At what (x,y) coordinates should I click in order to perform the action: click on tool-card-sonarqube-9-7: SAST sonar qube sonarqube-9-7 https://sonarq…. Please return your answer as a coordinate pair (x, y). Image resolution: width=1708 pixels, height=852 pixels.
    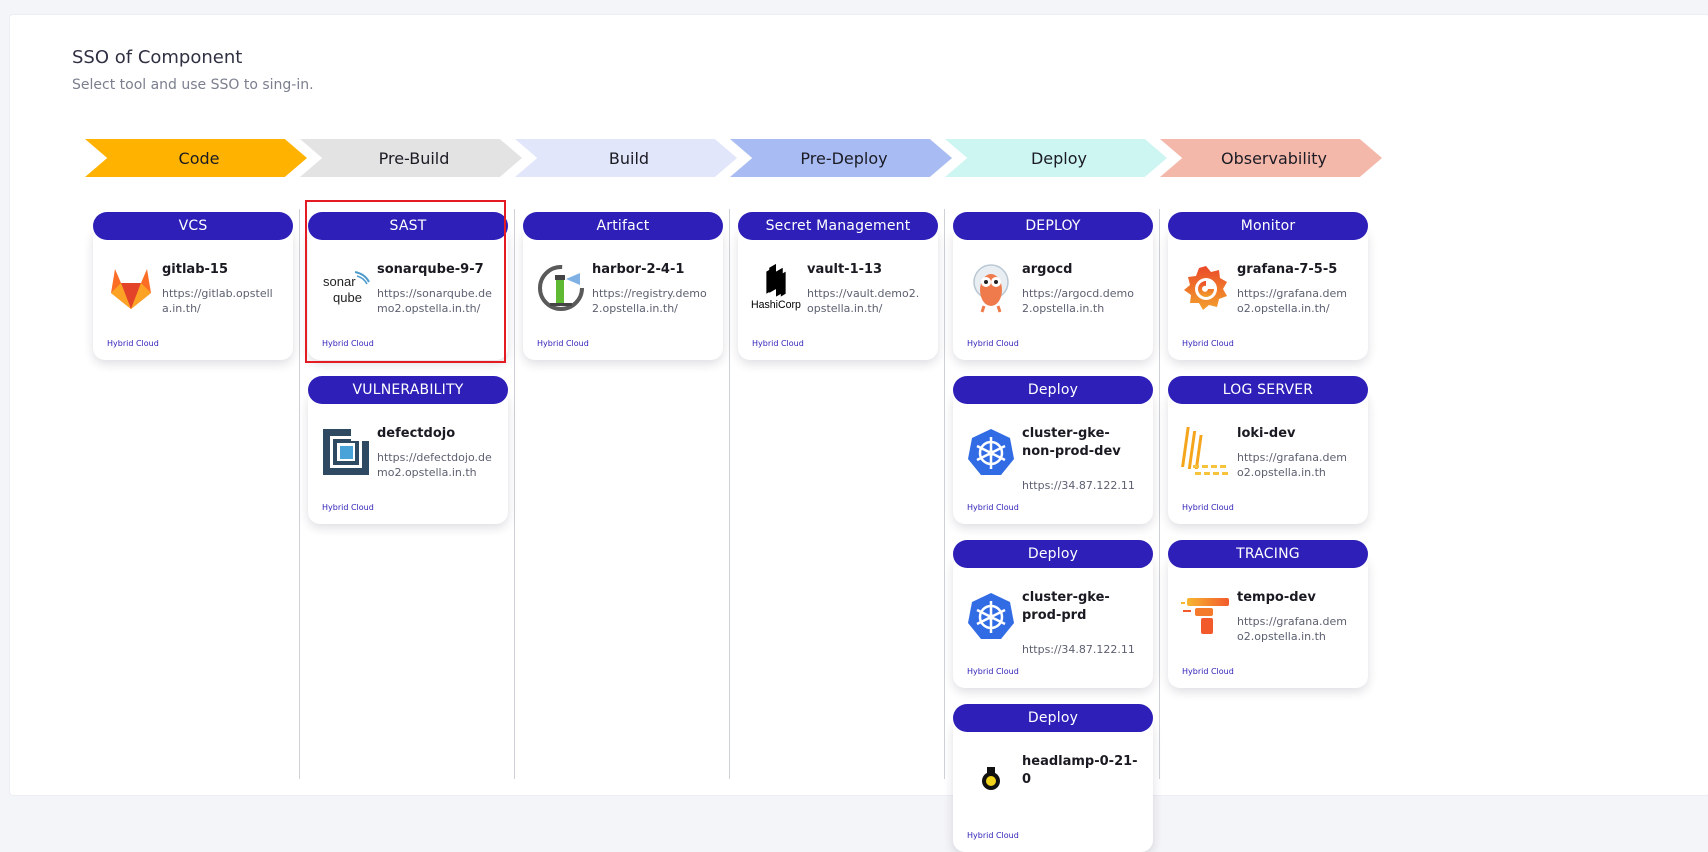
    Looking at the image, I should click on (408, 286).